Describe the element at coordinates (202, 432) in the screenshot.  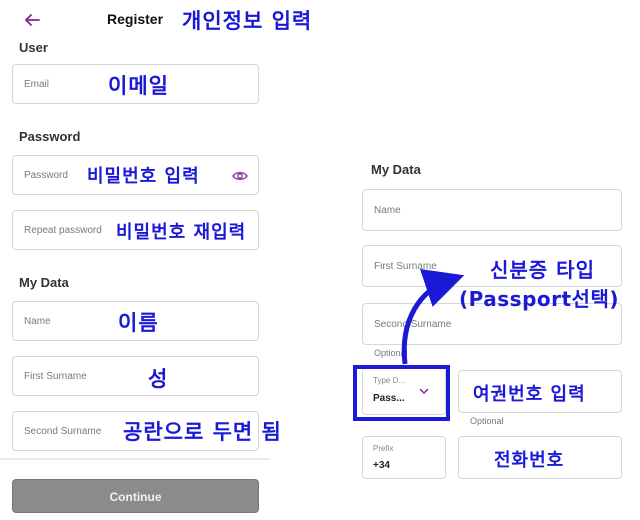
I see `annotation-leave-blank: 공란으로 두면 됨` at that location.